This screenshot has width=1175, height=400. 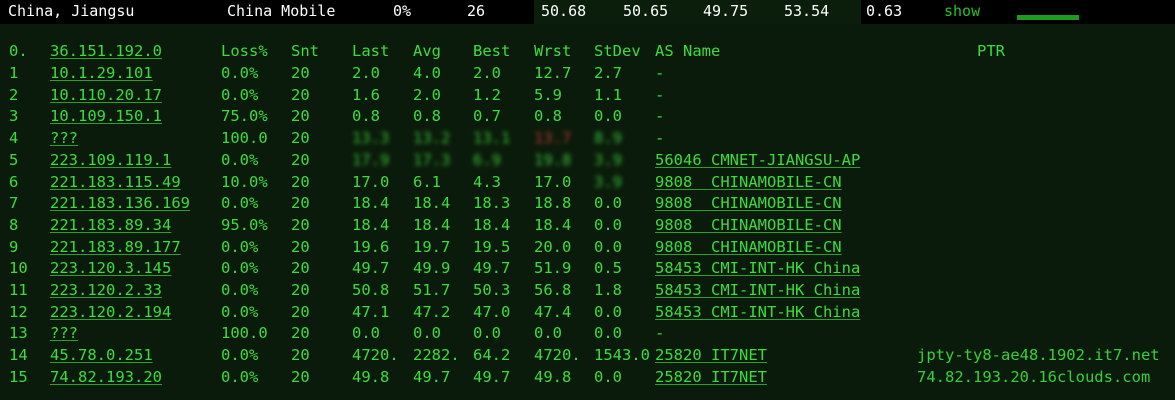 I want to click on hop-avg: 4.0, so click(x=427, y=73).